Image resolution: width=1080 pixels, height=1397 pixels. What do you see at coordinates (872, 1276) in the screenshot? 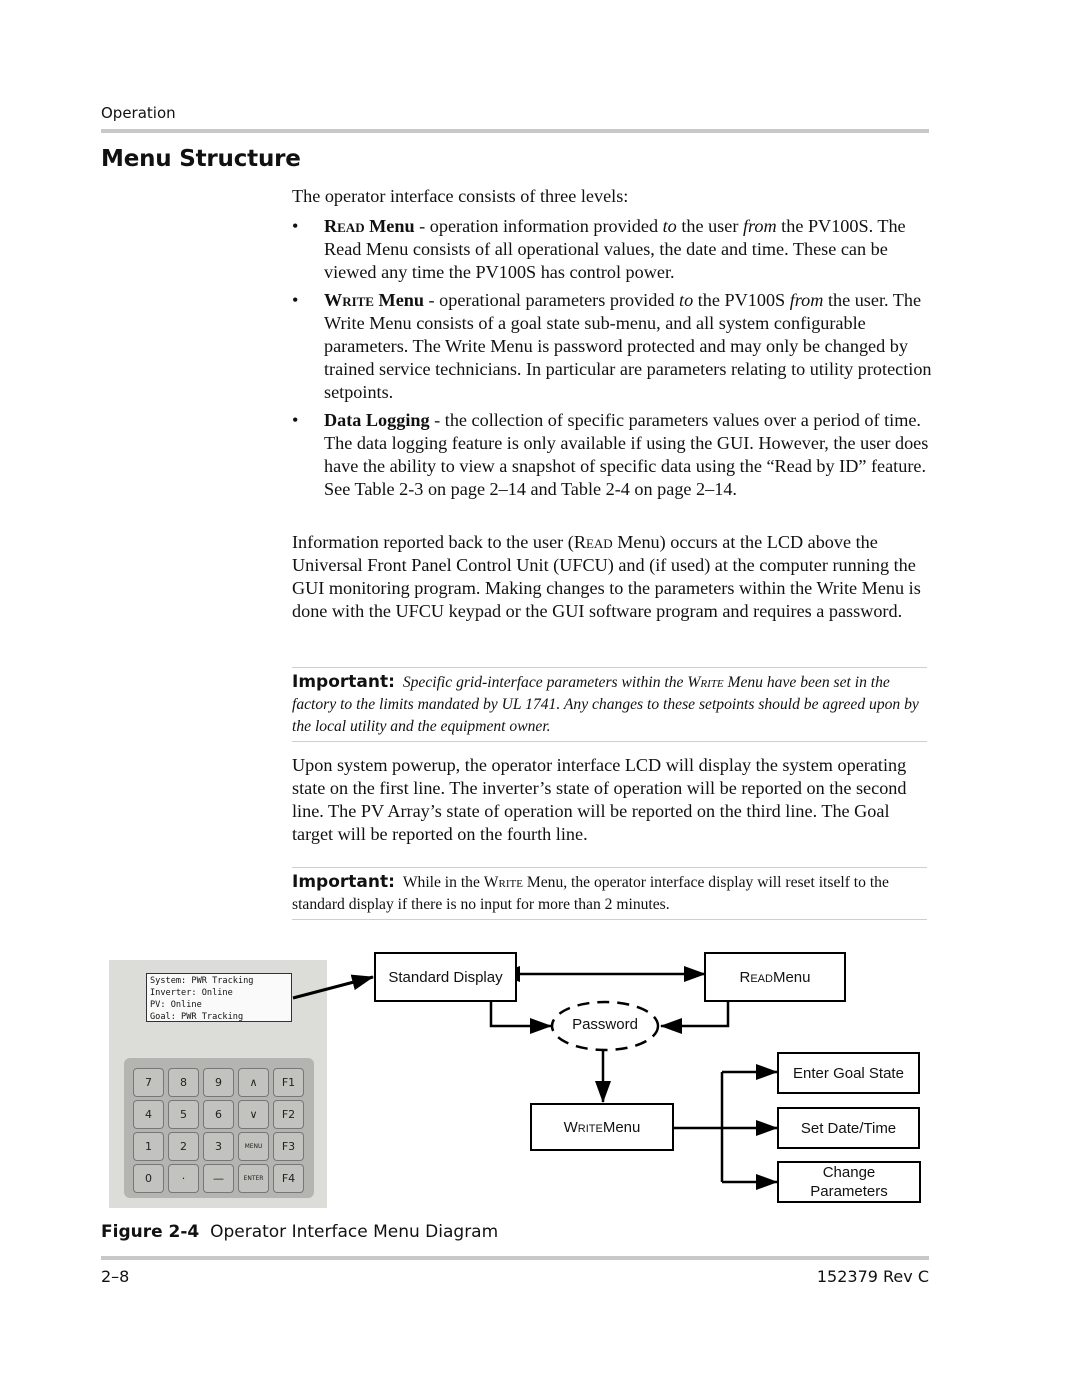
I see `document-revision: 152379 Rev C` at bounding box center [872, 1276].